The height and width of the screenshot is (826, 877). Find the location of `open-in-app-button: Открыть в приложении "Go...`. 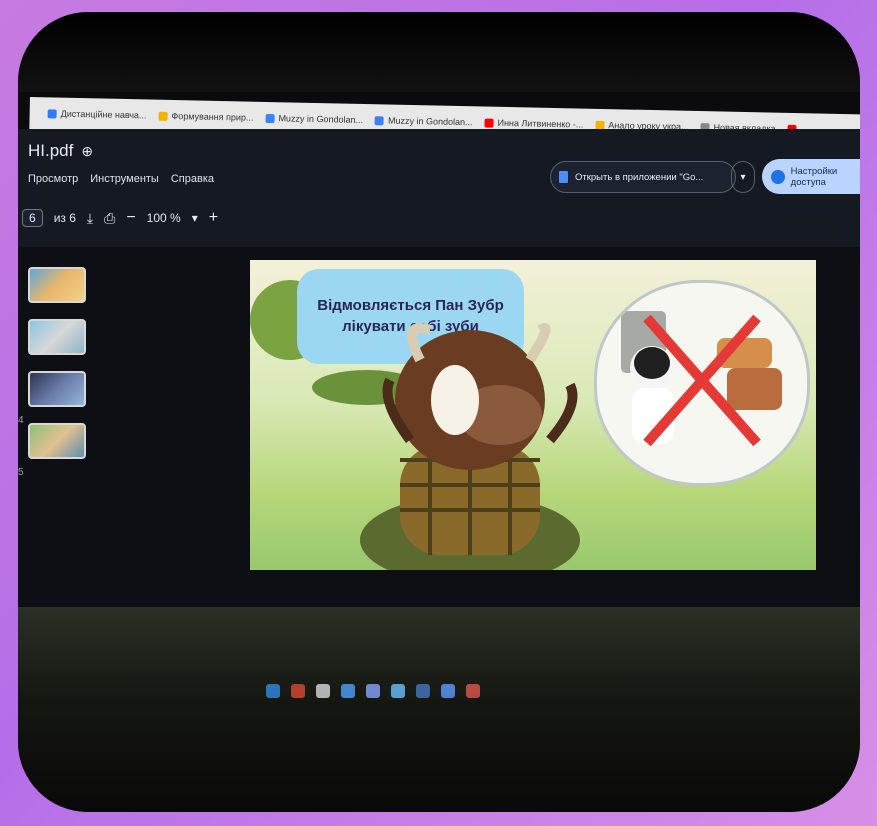

open-in-app-button: Открыть в приложении "Go... is located at coordinates (643, 177).